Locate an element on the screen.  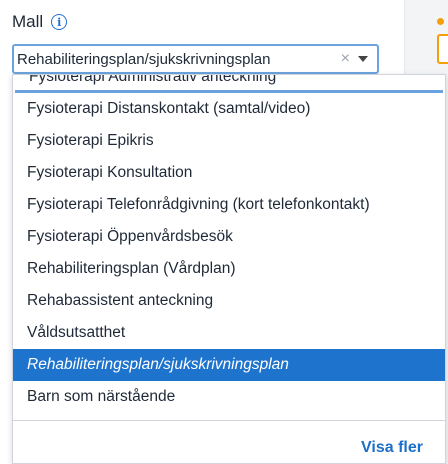
status-dot is located at coordinates (440, 21).